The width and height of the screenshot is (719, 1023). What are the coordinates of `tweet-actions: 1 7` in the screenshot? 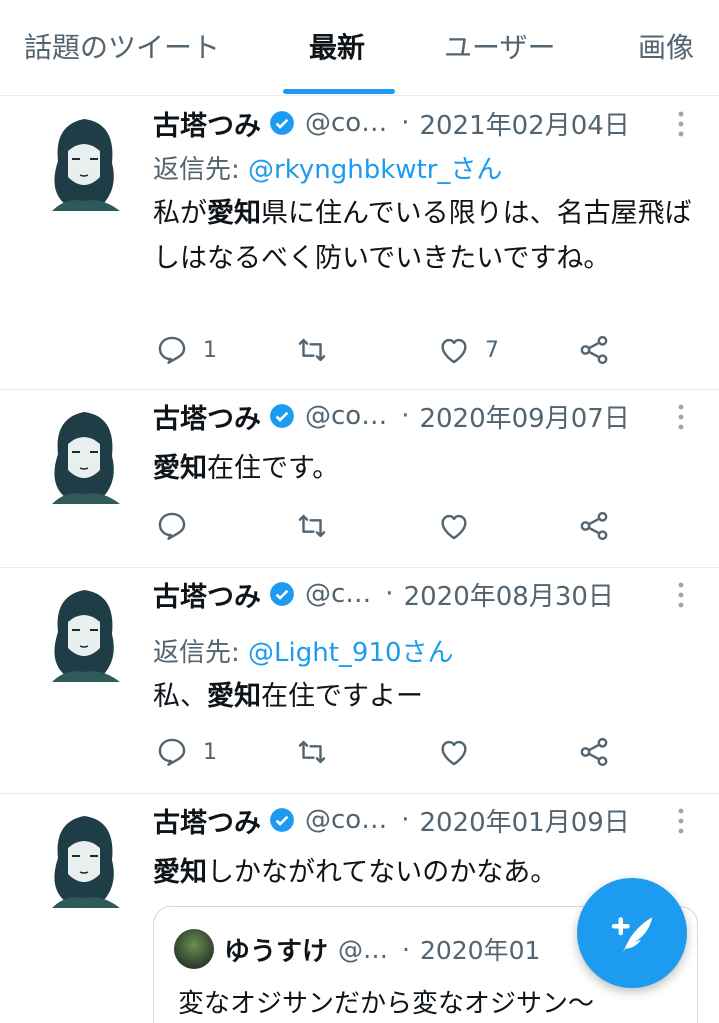 It's located at (388, 350).